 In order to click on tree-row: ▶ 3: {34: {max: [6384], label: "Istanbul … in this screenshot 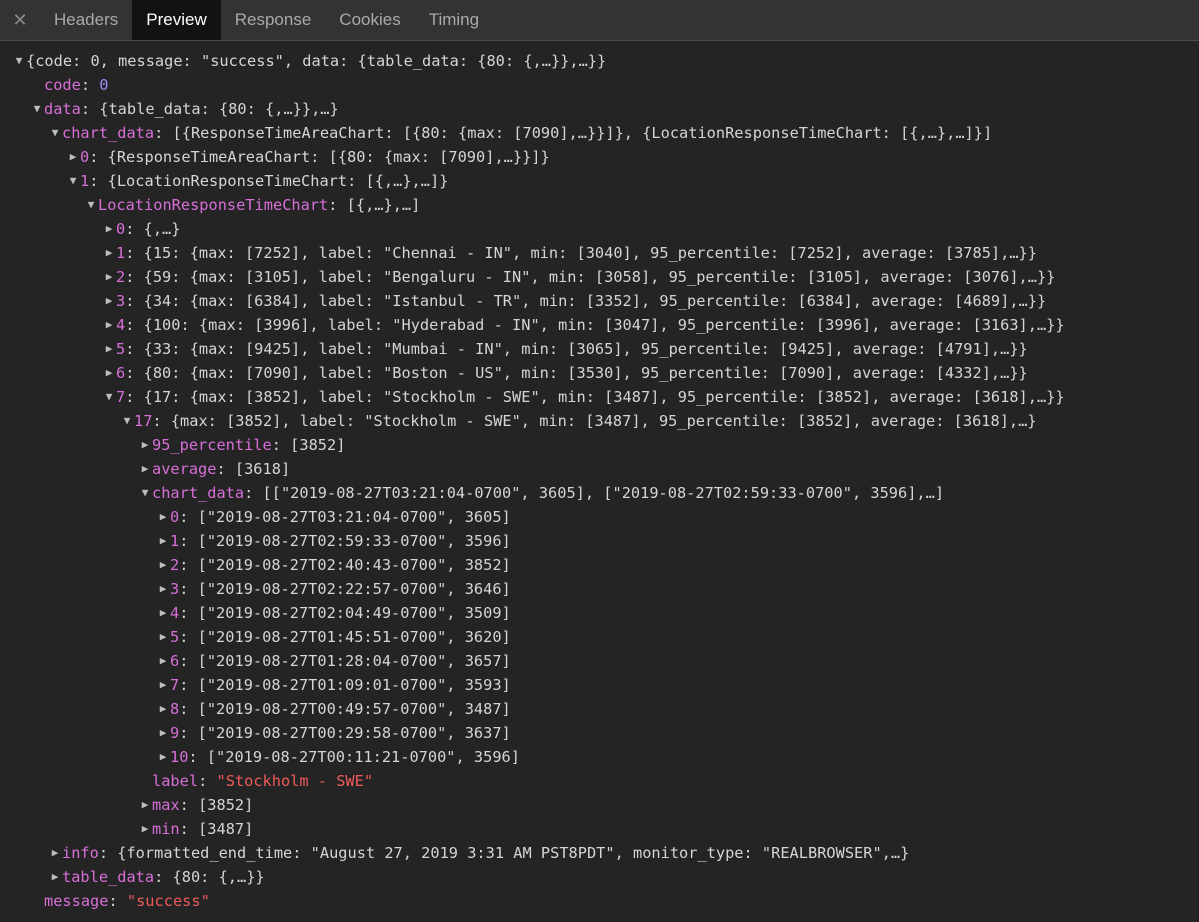, I will do `click(599, 301)`.